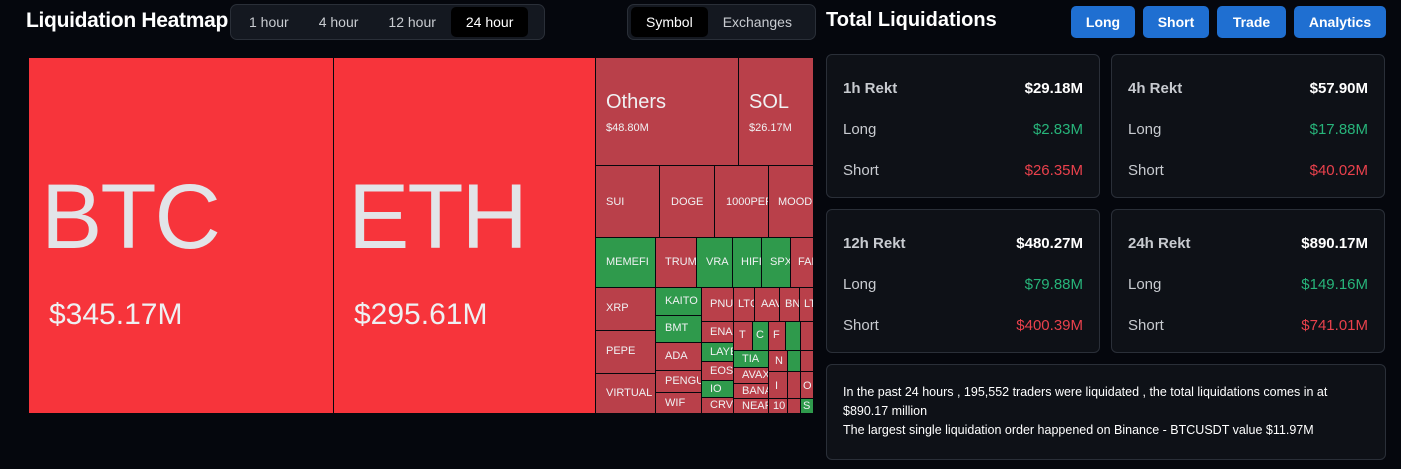 Image resolution: width=1401 pixels, height=469 pixels. I want to click on total-liquidations-title: Total Liquidations, so click(911, 20).